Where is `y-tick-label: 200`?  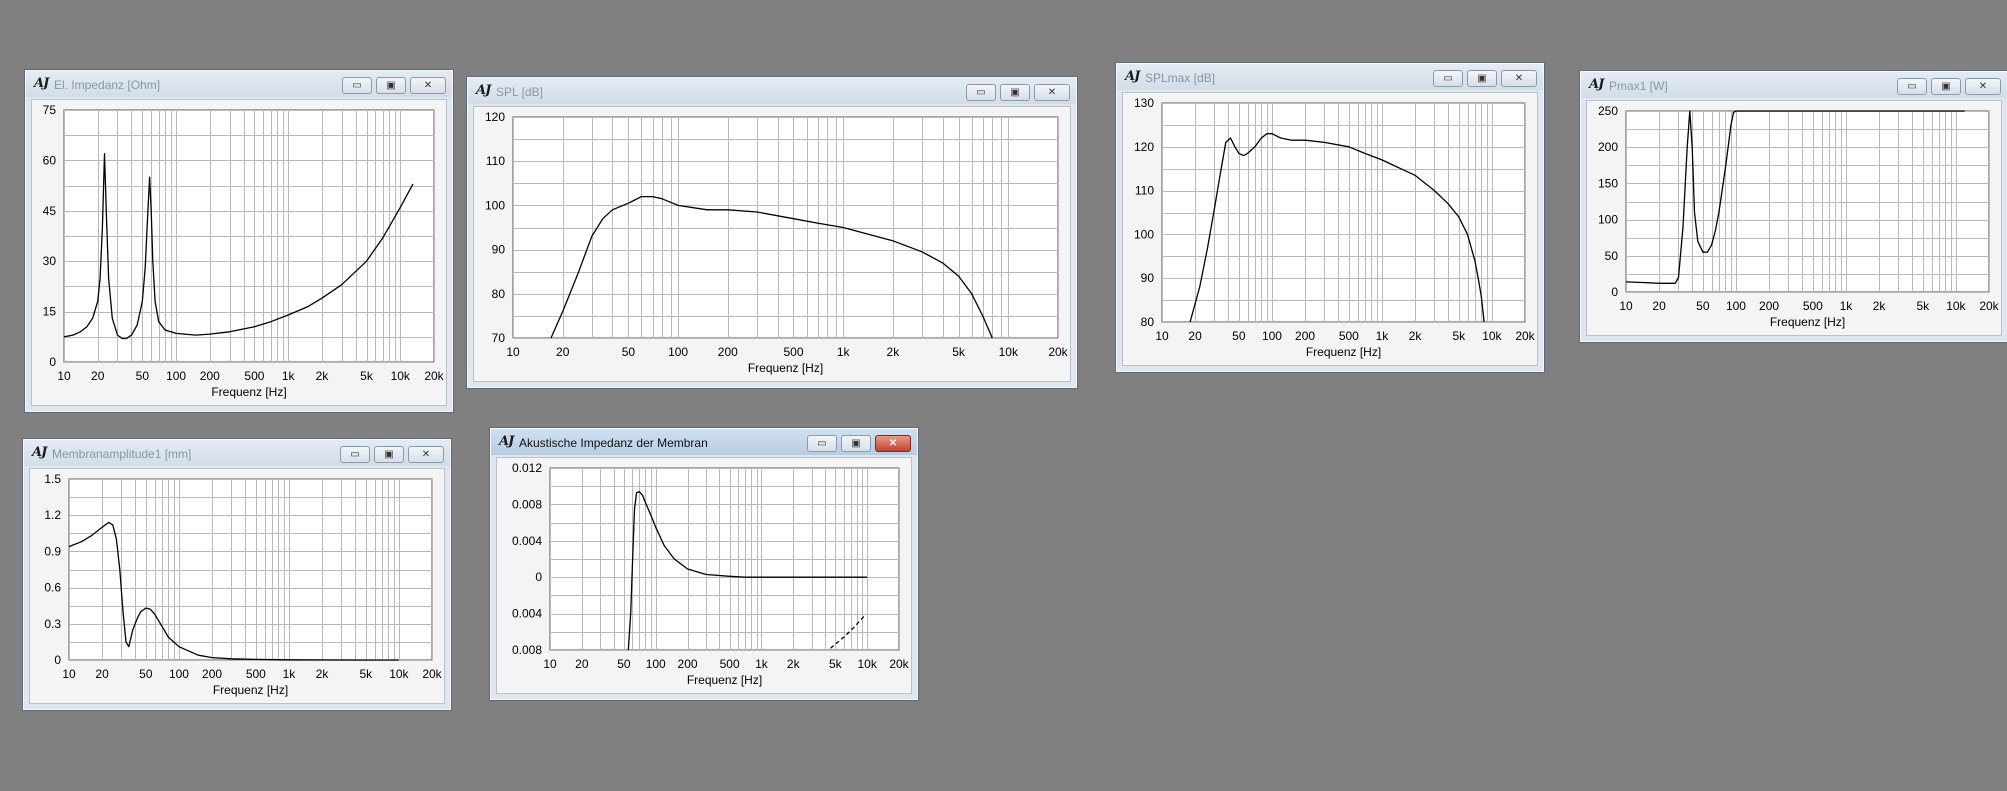 y-tick-label: 200 is located at coordinates (1608, 147).